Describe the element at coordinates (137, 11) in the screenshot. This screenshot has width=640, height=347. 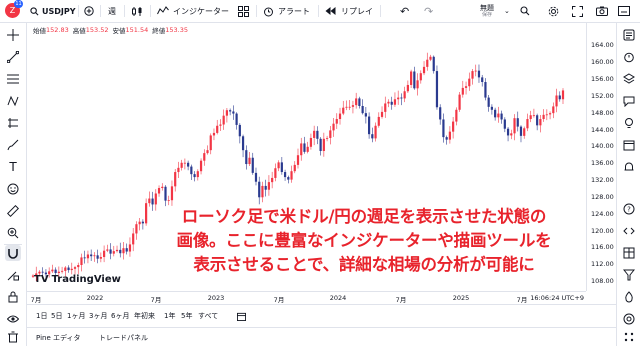
I see `chart-type-button` at that location.